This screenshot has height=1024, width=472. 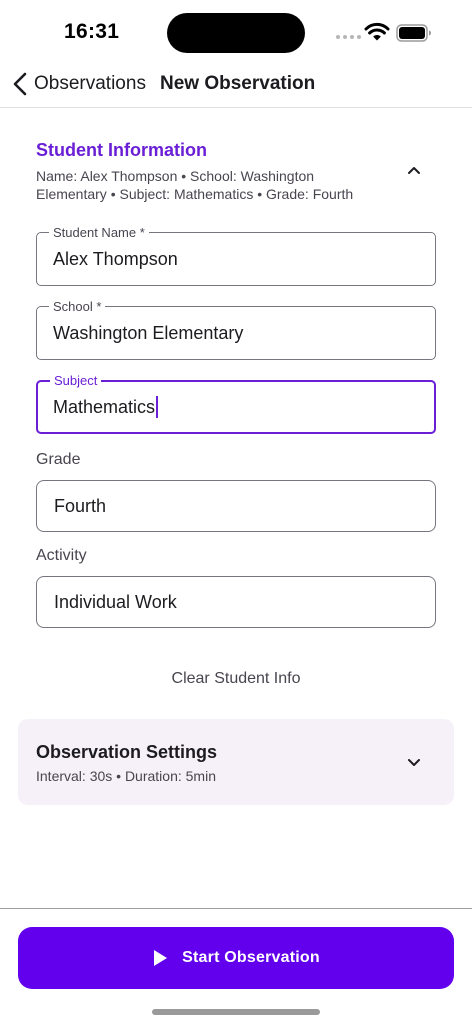 I want to click on home-indicator, so click(x=236, y=1012).